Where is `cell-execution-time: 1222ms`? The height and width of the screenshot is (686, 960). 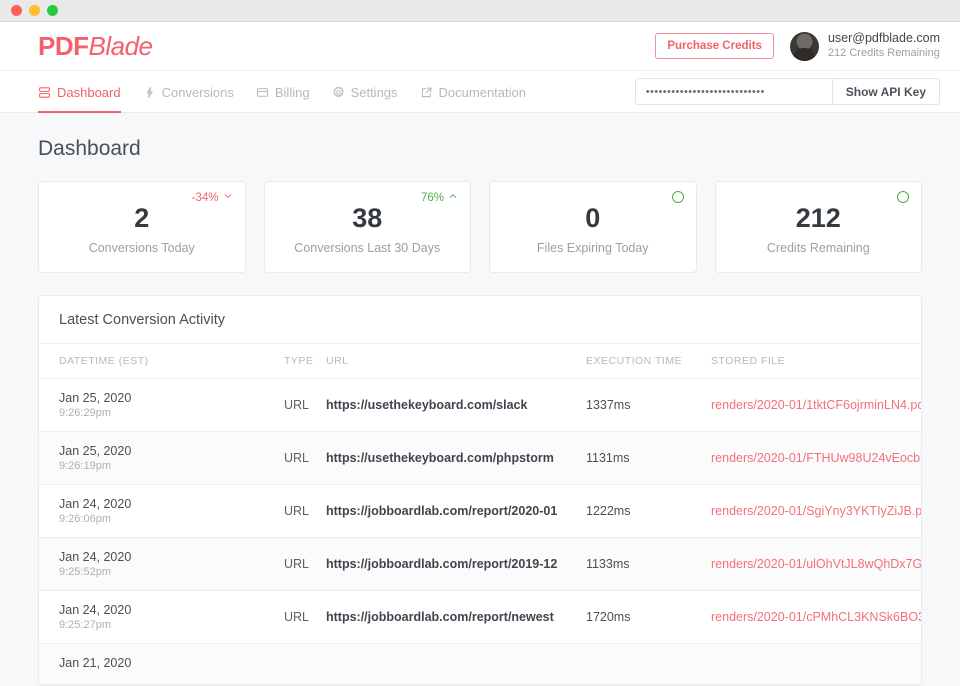
cell-execution-time: 1222ms is located at coordinates (648, 511).